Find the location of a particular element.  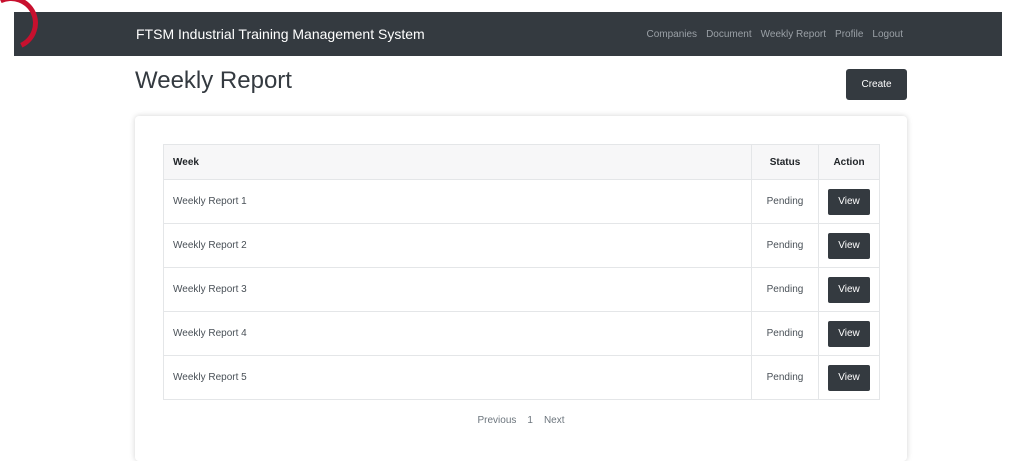

nav-link-weekly-report: Weekly Report is located at coordinates (793, 34).